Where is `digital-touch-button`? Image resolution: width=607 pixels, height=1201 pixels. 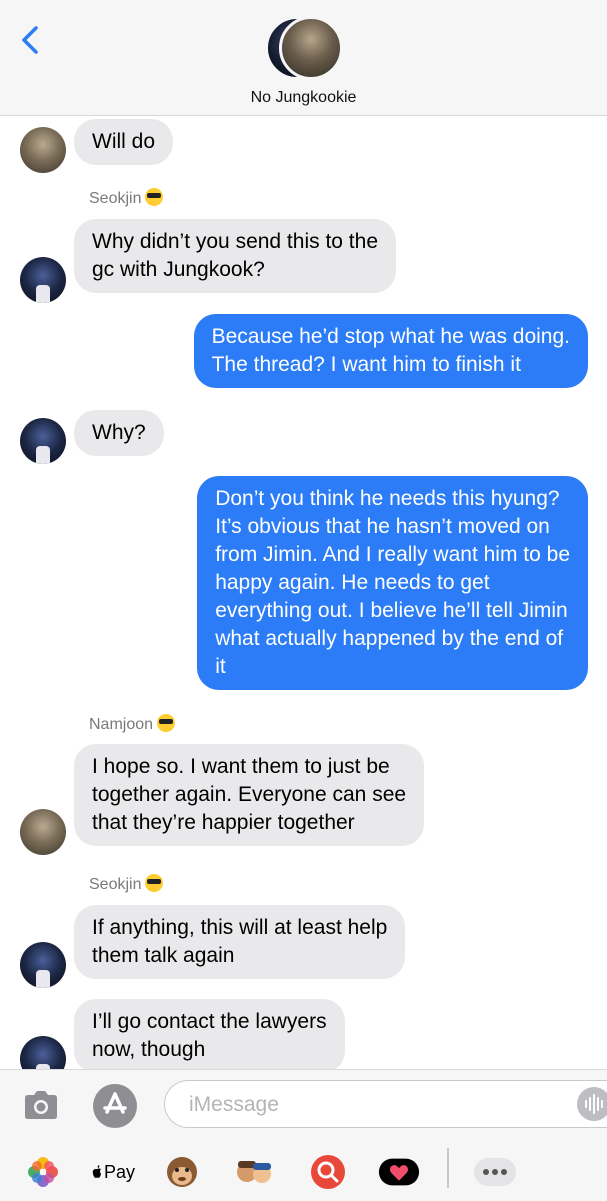
digital-touch-button is located at coordinates (399, 1172).